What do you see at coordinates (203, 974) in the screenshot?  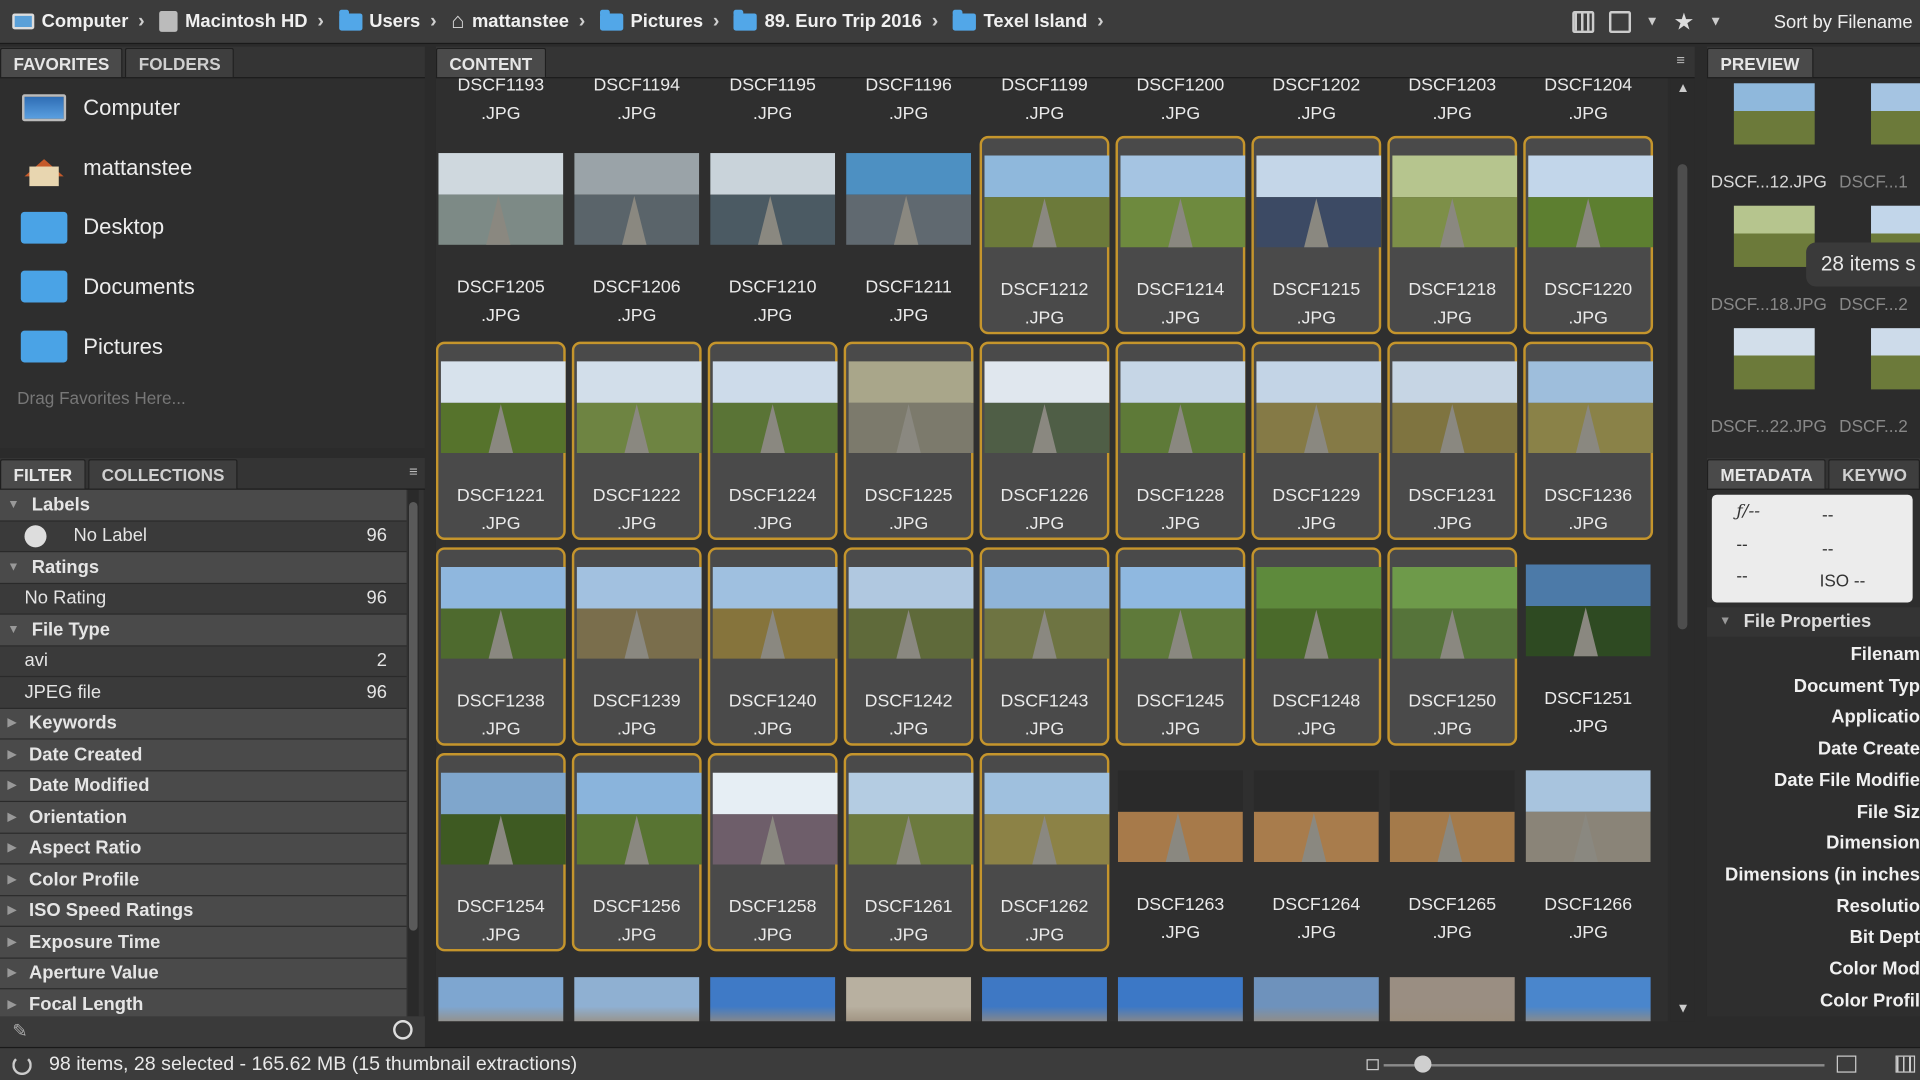 I see `filter-section-header: ▶ Aperture Value` at bounding box center [203, 974].